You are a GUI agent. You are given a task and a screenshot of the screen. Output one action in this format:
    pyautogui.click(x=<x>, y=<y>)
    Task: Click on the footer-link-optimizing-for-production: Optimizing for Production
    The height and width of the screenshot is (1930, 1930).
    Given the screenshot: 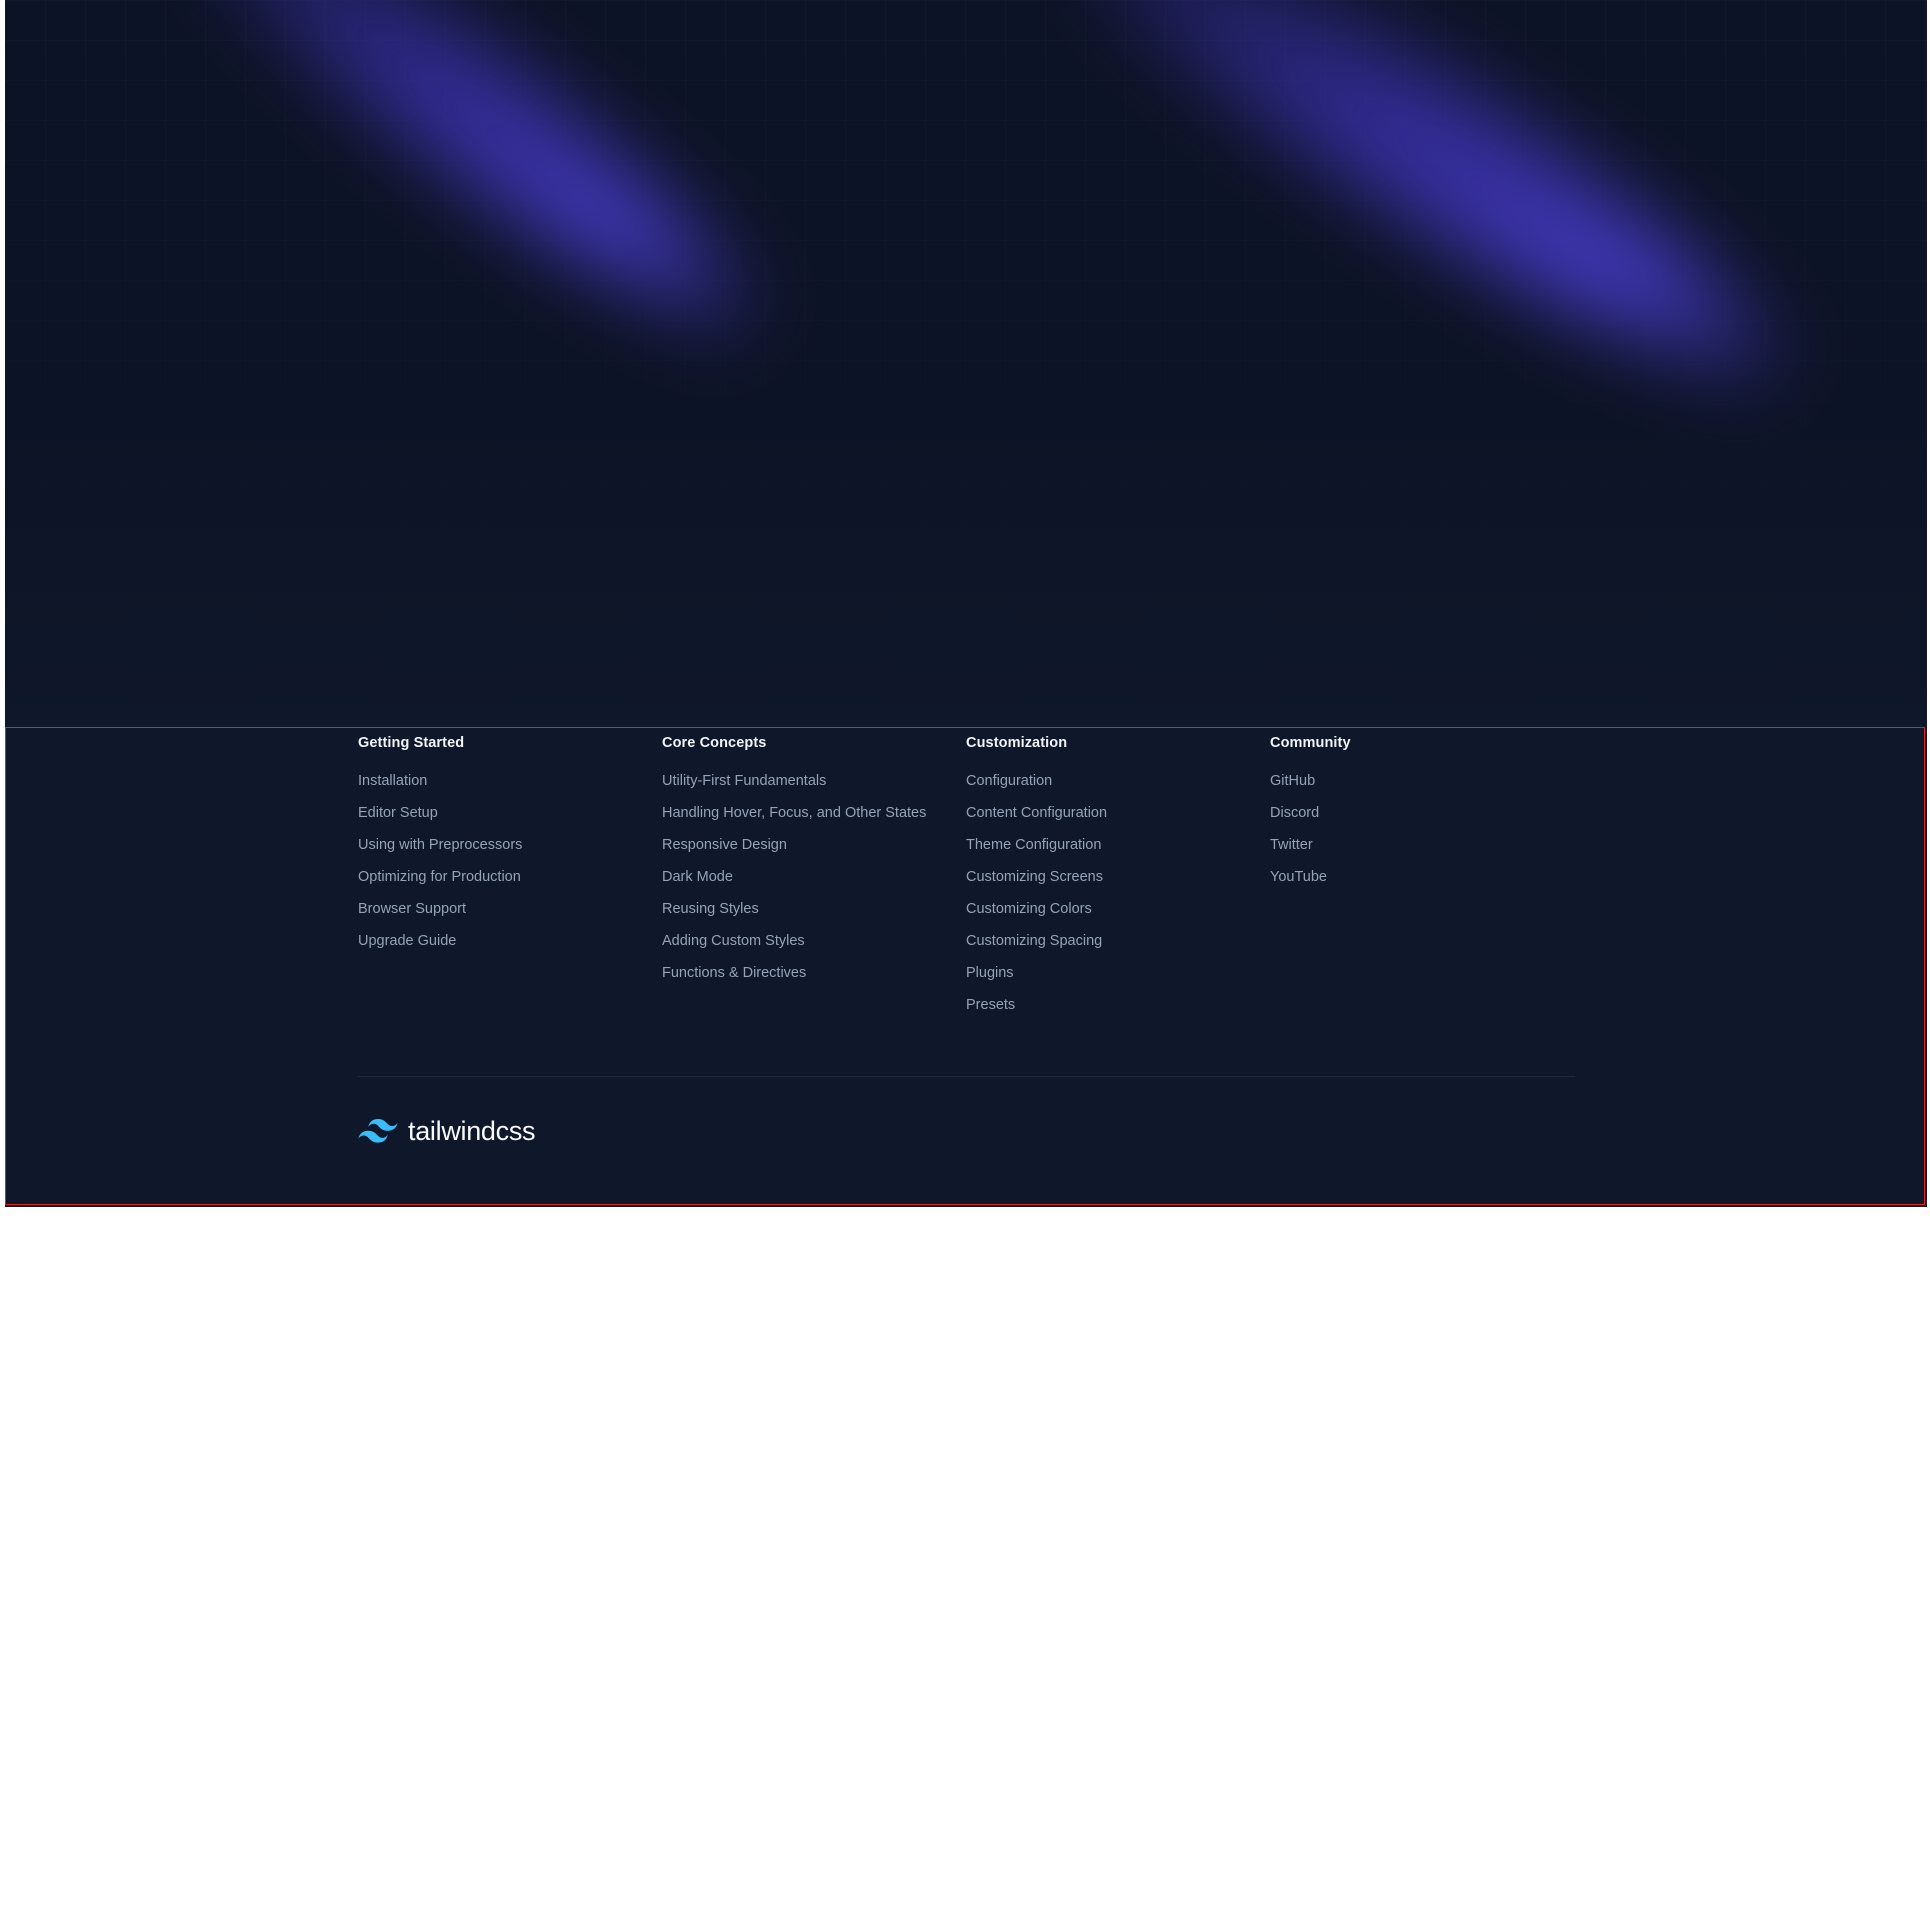 What is the action you would take?
    pyautogui.click(x=510, y=877)
    